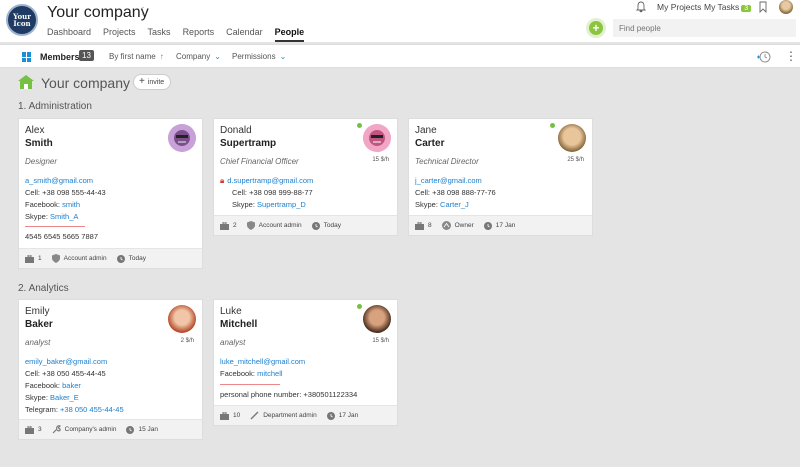 Image resolution: width=800 pixels, height=467 pixels. Describe the element at coordinates (289, 34) in the screenshot. I see `nav-people: People` at that location.